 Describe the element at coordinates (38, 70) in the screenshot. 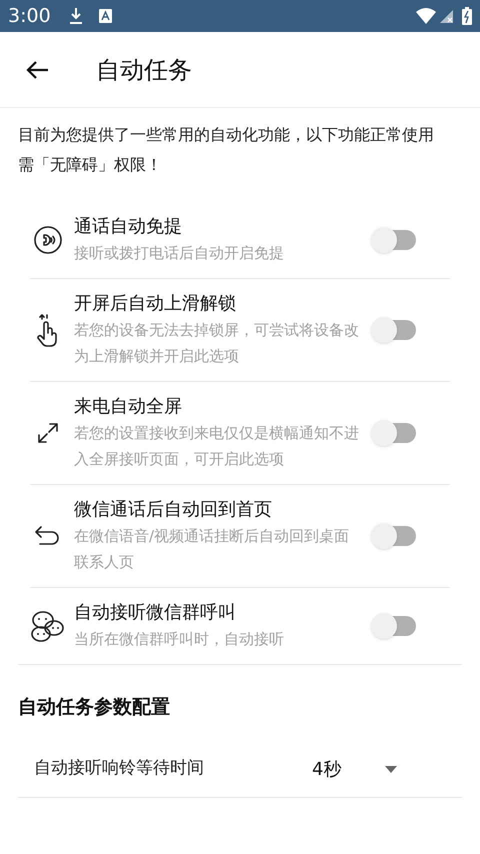

I see `back-arrow-icon` at that location.